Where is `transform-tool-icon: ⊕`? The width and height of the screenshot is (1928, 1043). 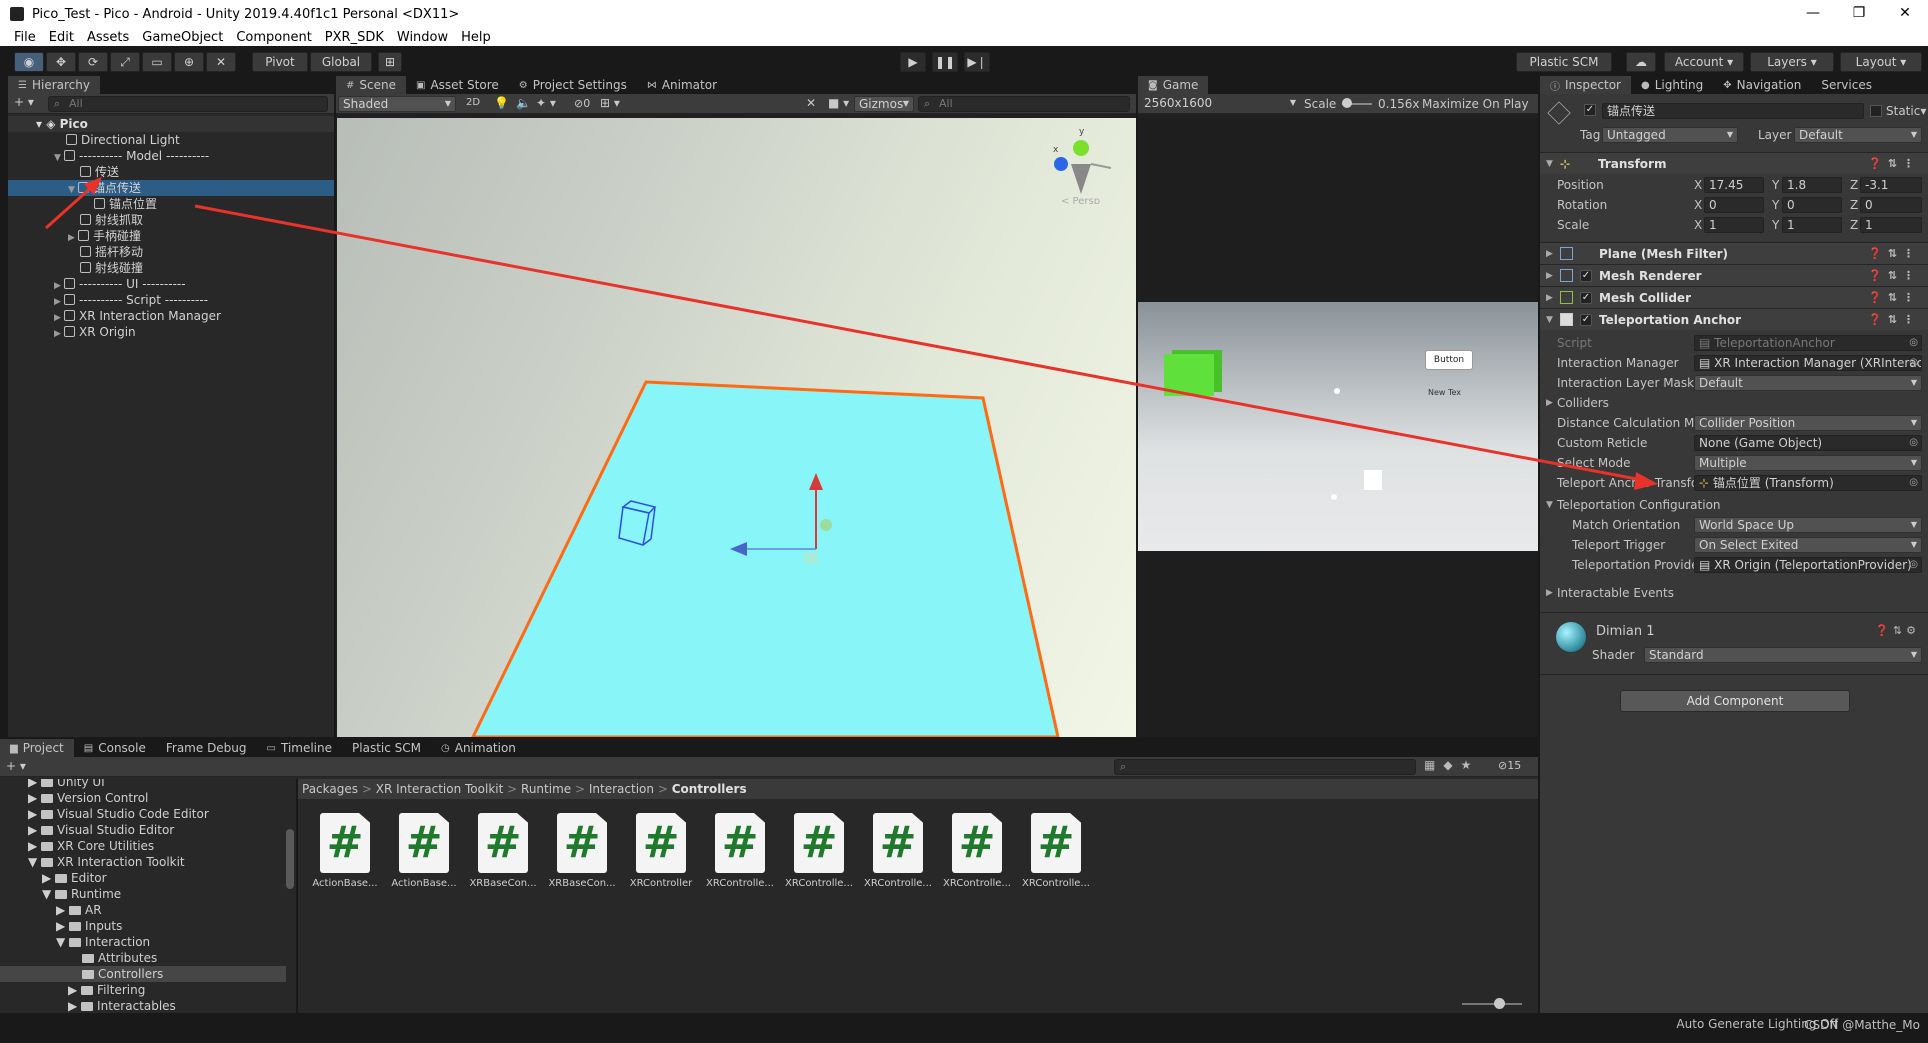
transform-tool-icon: ⊕ is located at coordinates (189, 62).